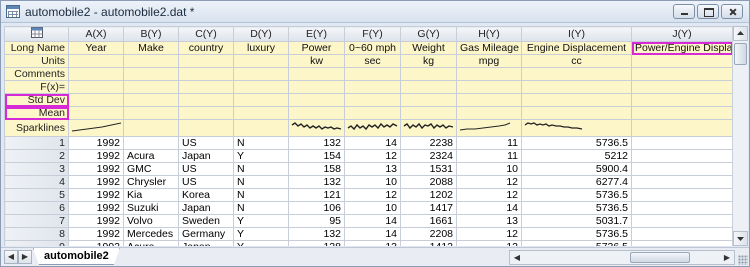 This screenshot has height=267, width=750. What do you see at coordinates (151, 208) in the screenshot?
I see `cell-make: Suzuki` at bounding box center [151, 208].